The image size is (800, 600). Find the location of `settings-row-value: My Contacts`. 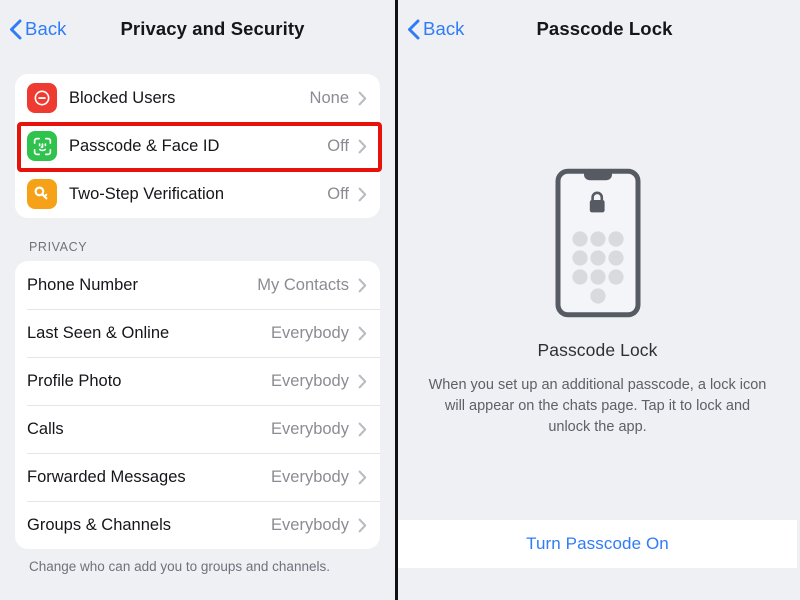

settings-row-value: My Contacts is located at coordinates (303, 284).